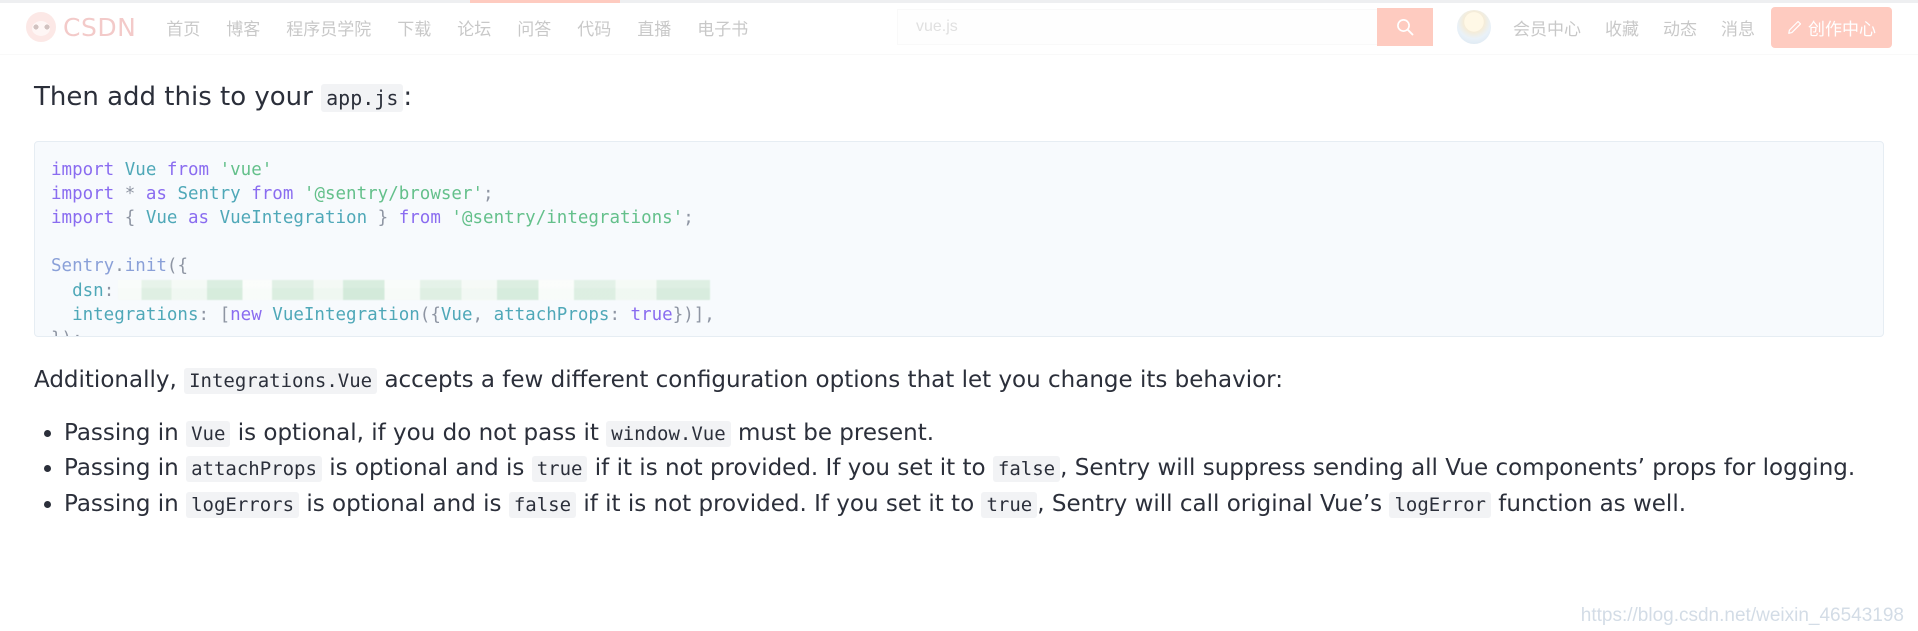 This screenshot has height=631, width=1918. Describe the element at coordinates (418, 432) in the screenshot. I see `option-text: is optional, if you do not pass it` at that location.